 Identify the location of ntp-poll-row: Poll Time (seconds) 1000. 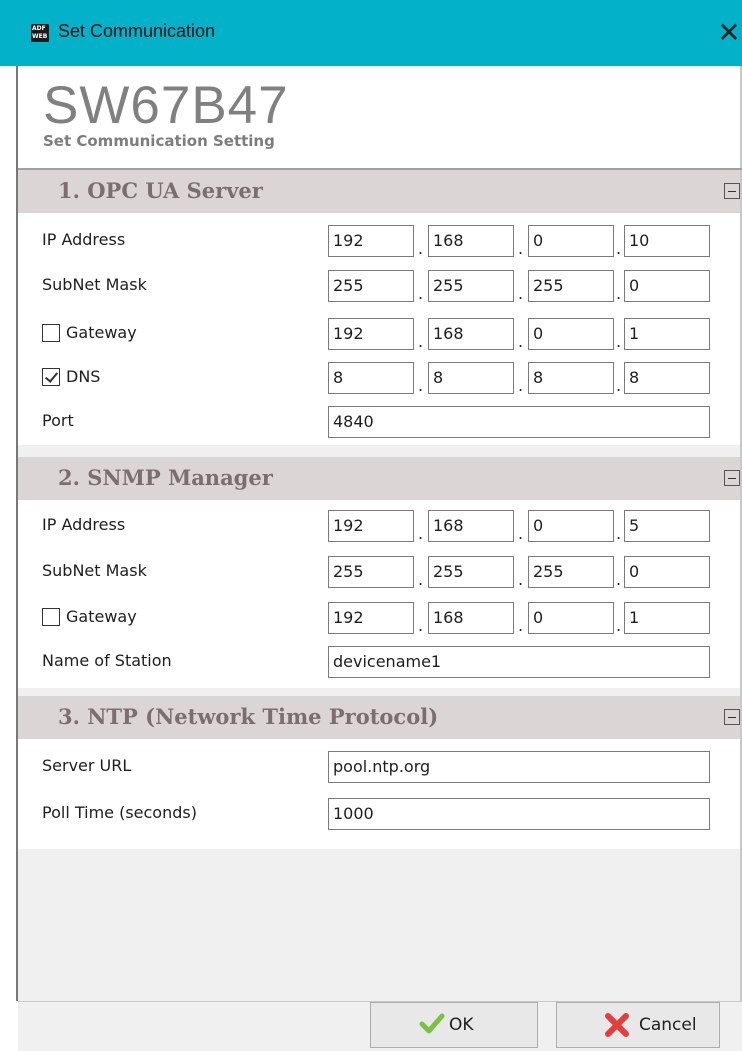
(379, 814).